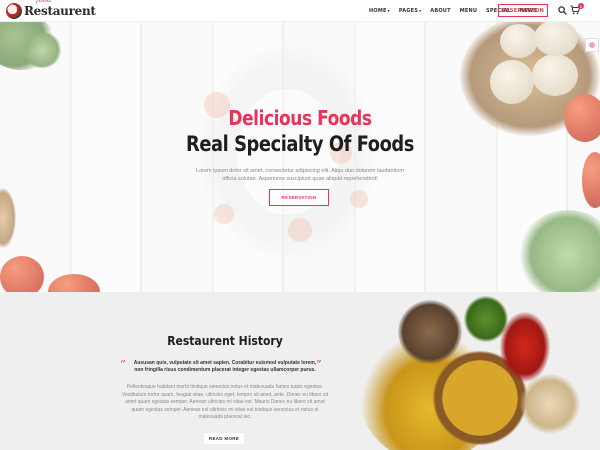 The height and width of the screenshot is (450, 600). I want to click on cart-count-badge: 0, so click(581, 6).